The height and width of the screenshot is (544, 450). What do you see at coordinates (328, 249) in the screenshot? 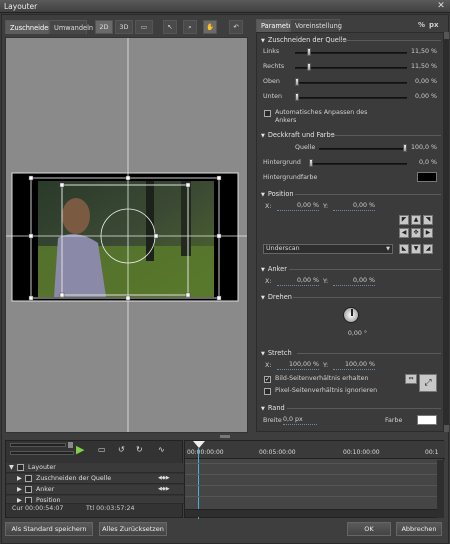
I see `position-mode-select: Underscan ▼` at bounding box center [328, 249].